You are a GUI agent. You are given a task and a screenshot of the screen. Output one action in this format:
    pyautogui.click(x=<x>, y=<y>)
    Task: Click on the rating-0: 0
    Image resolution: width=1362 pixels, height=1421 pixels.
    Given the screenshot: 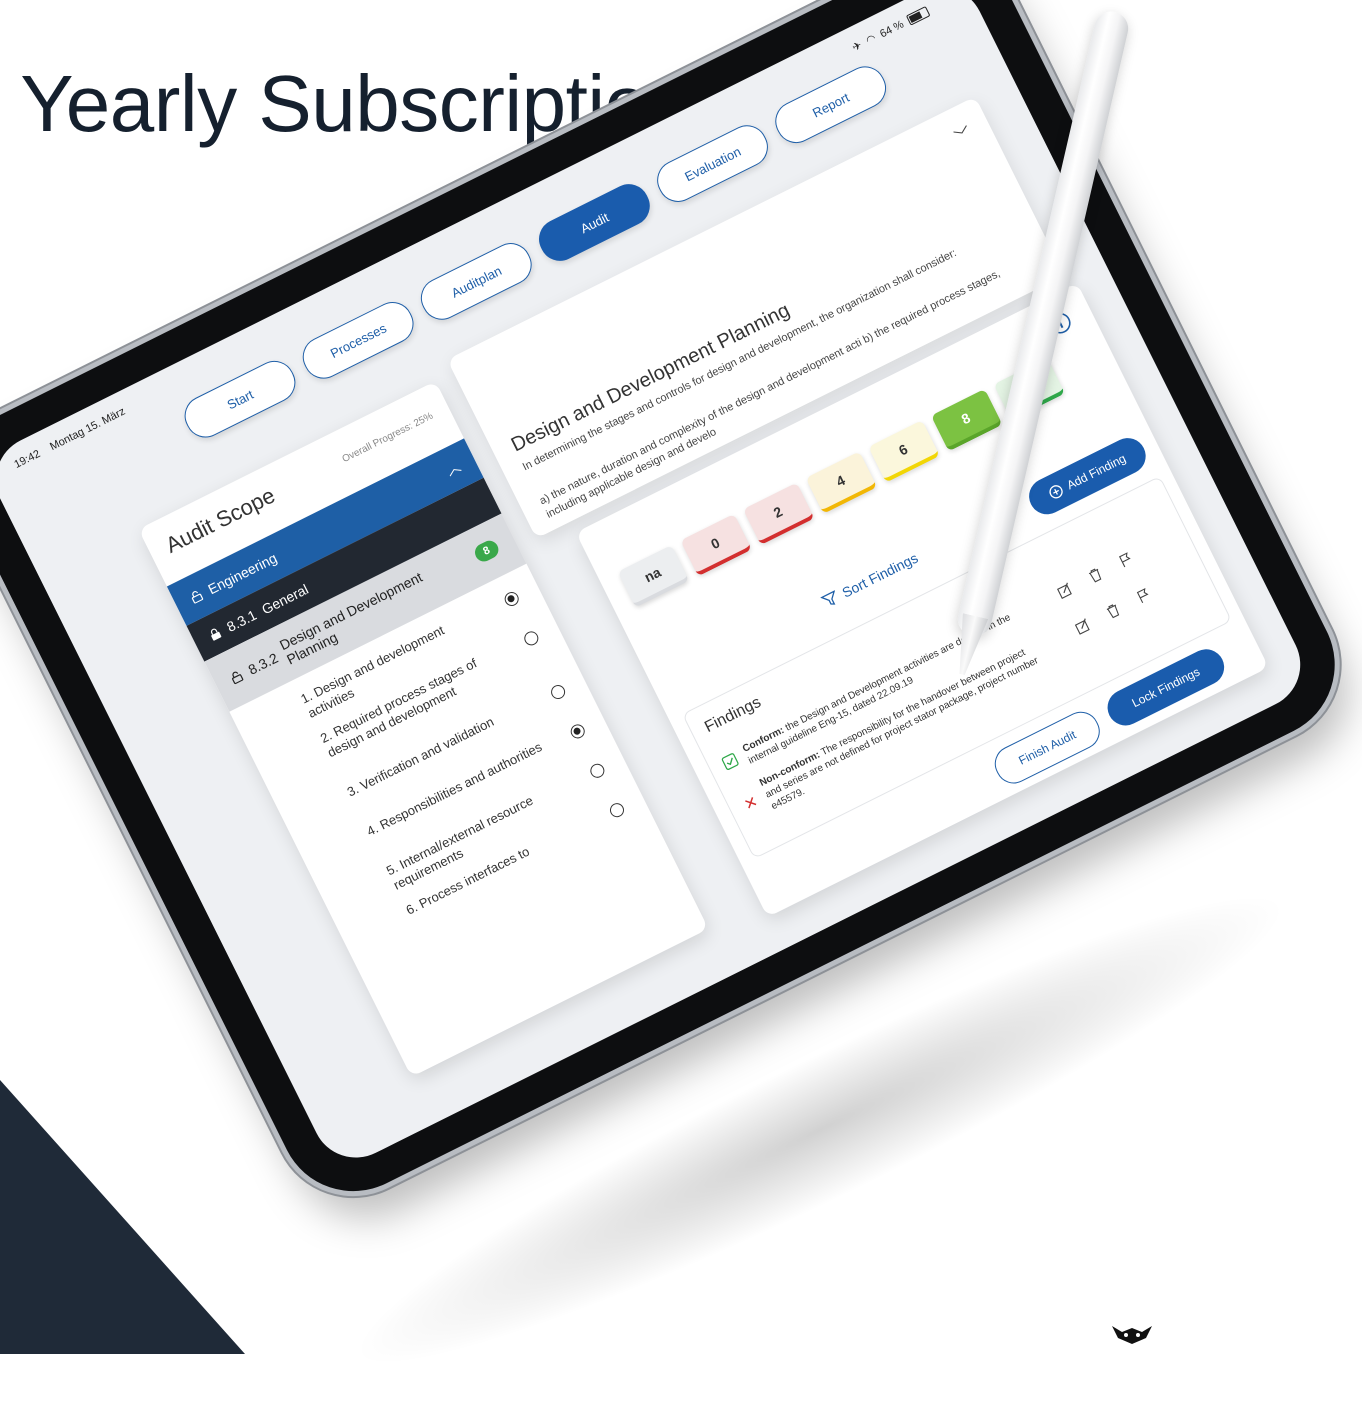 What is the action you would take?
    pyautogui.click(x=716, y=545)
    